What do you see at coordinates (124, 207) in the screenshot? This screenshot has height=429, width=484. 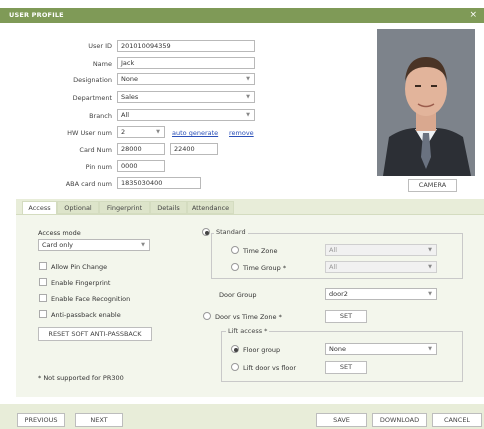 I see `tab-fingerprint: Fingerprint` at bounding box center [124, 207].